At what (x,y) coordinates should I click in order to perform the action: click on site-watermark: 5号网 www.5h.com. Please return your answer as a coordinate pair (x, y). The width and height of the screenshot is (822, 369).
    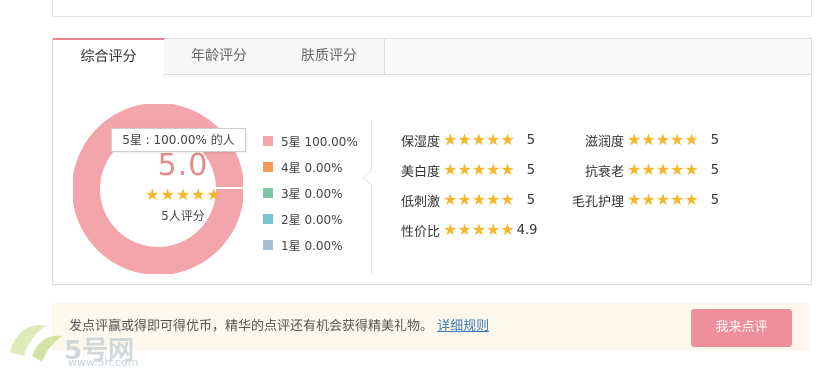
    Looking at the image, I should click on (85, 340).